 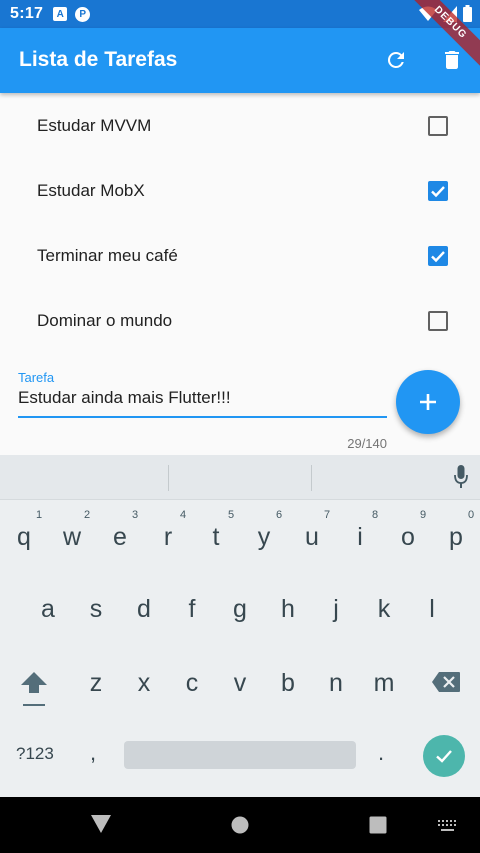 I want to click on shift-key, so click(x=34, y=689).